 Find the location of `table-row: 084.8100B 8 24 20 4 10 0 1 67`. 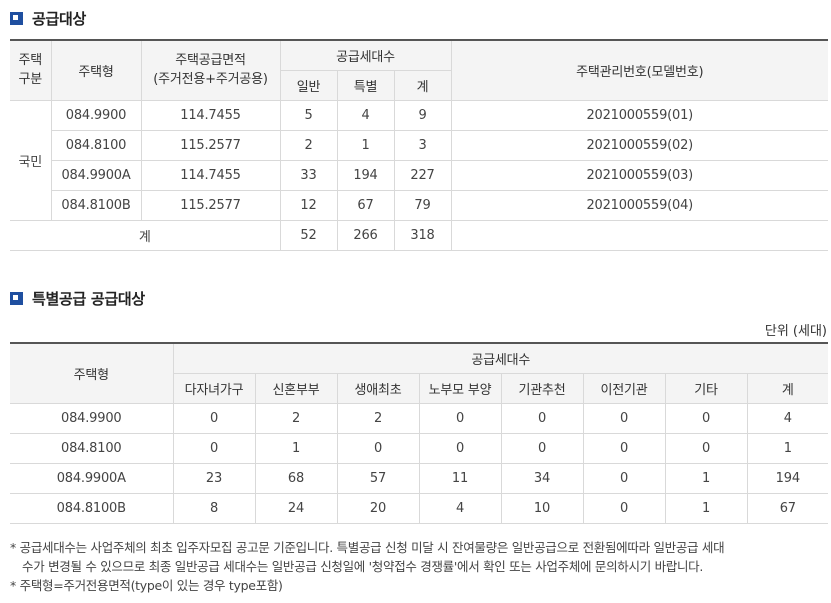

table-row: 084.8100B 8 24 20 4 10 0 1 67 is located at coordinates (419, 508).